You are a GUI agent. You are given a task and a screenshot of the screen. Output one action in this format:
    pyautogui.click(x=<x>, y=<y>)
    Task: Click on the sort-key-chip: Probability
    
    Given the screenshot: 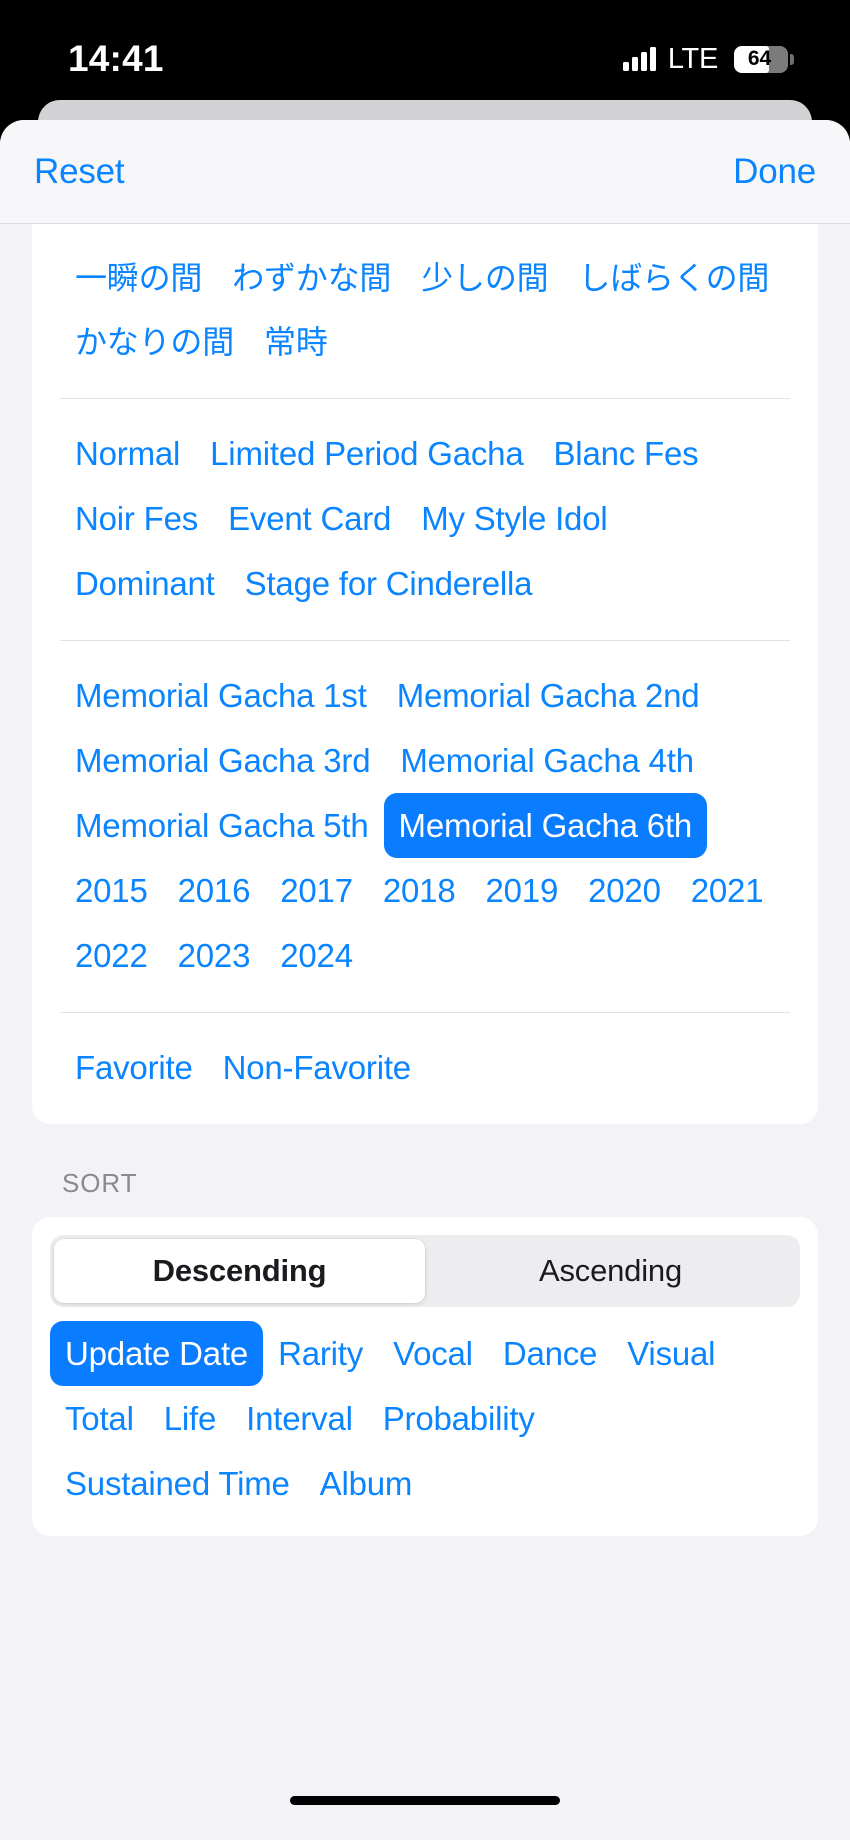 What is the action you would take?
    pyautogui.click(x=459, y=1418)
    